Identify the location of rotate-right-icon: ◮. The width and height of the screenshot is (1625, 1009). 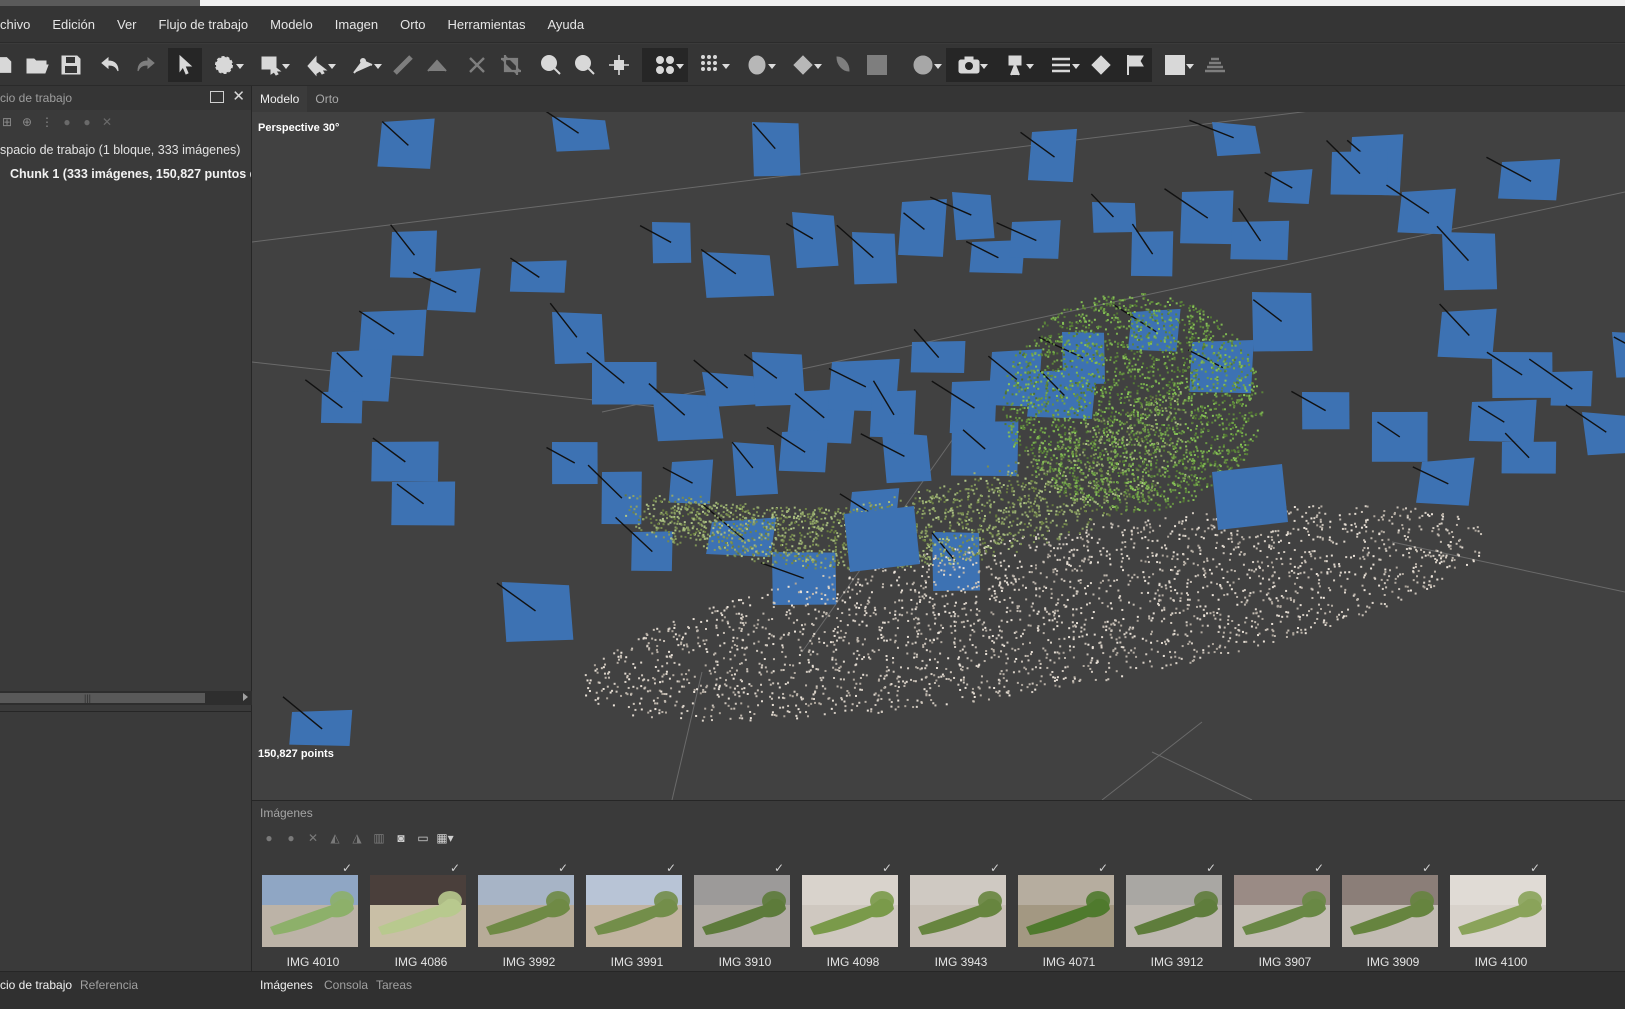
(357, 838).